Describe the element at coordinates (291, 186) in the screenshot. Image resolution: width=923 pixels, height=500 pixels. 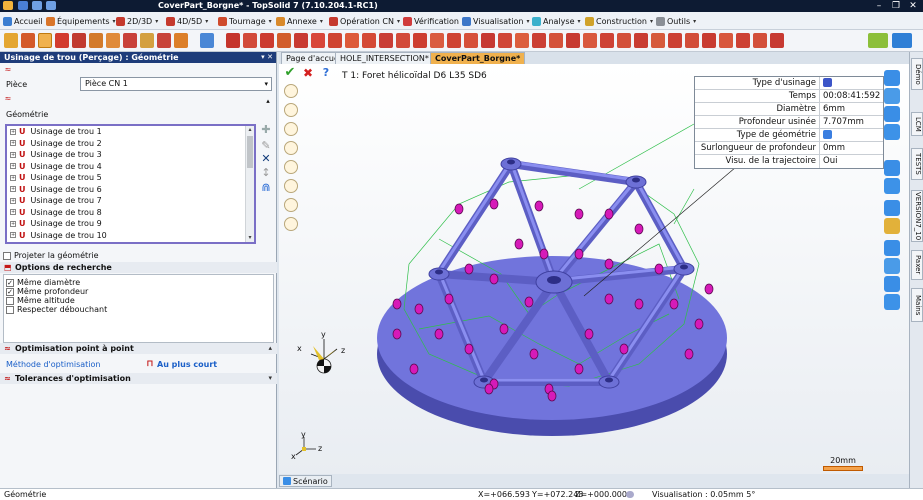
I see `approach-icon` at that location.